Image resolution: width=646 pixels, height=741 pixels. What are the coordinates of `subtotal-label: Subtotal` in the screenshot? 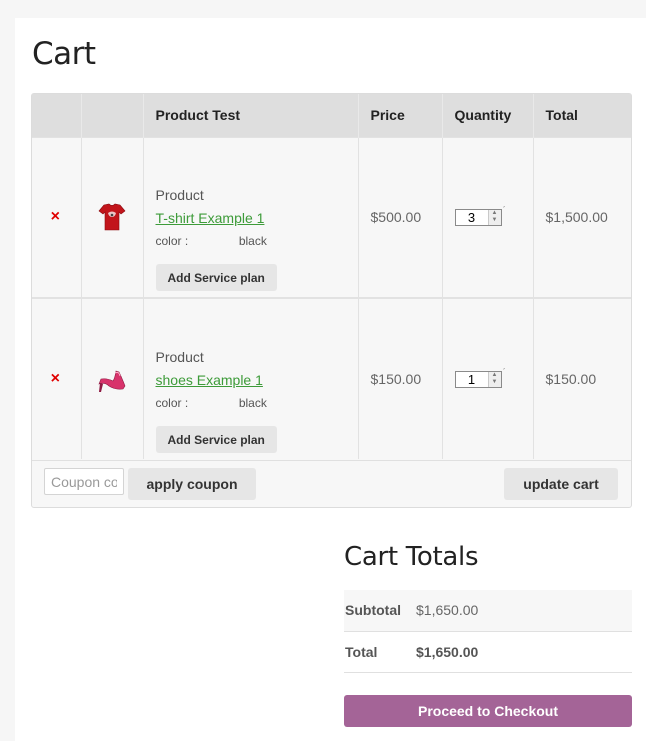 It's located at (380, 610).